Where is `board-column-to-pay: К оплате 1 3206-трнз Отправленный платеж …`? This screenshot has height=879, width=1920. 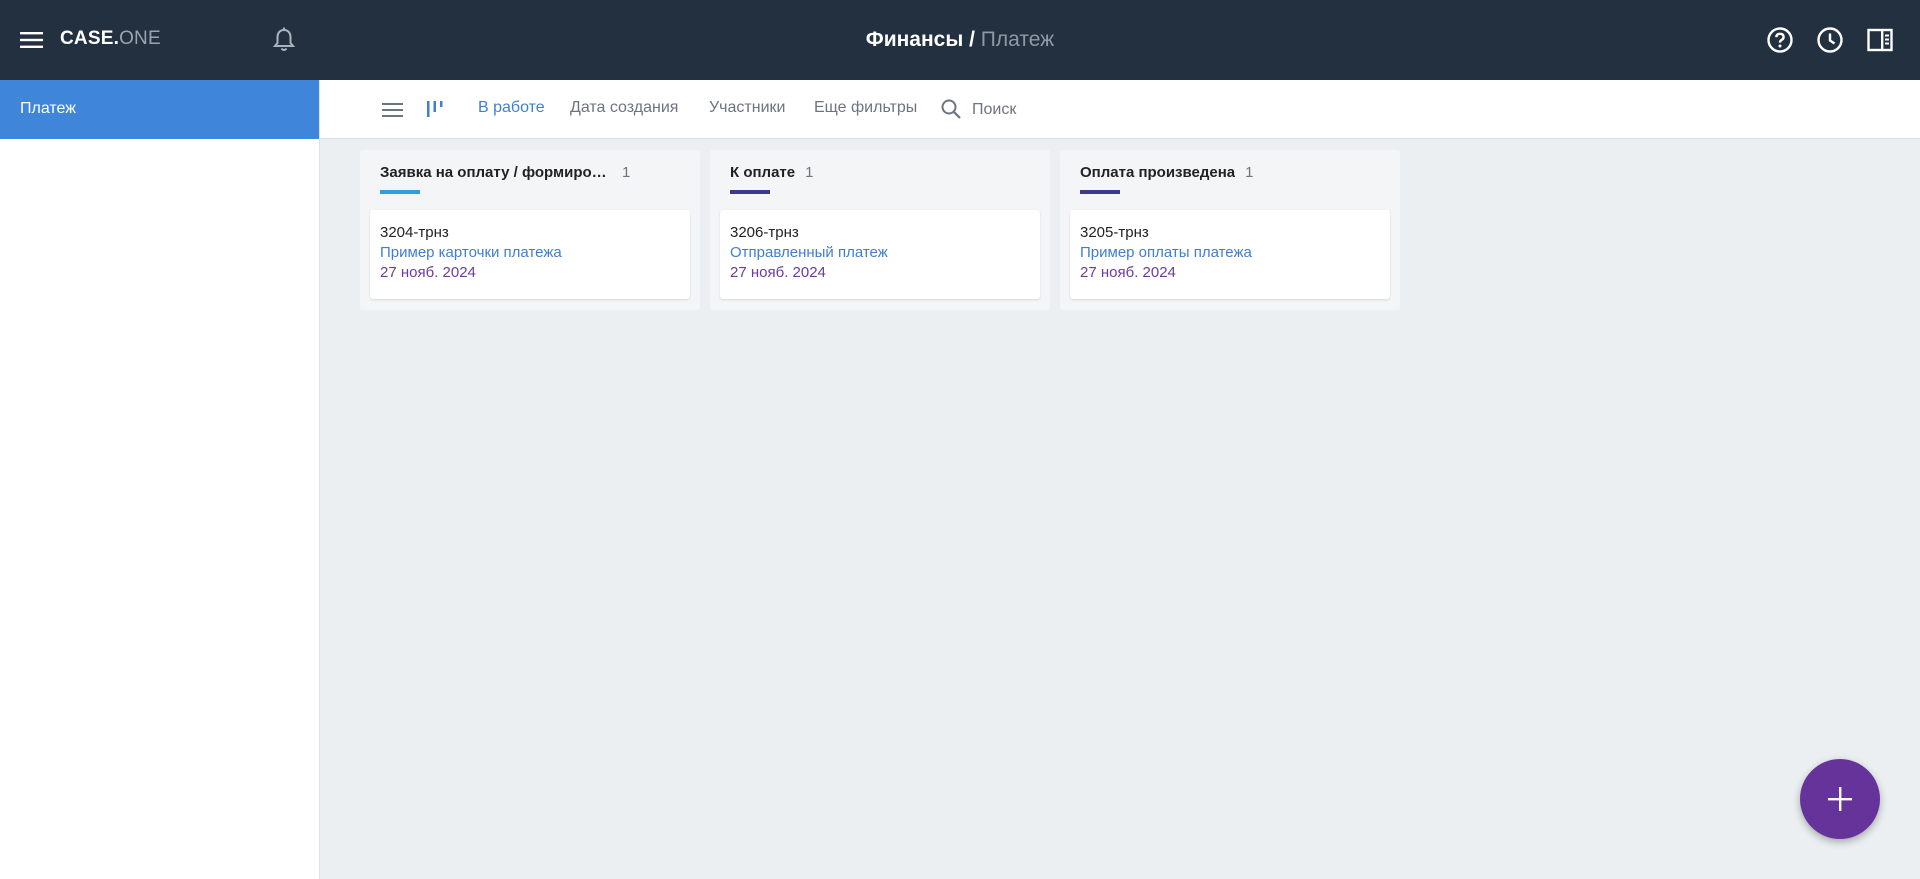 board-column-to-pay: К оплате 1 3206-трнз Отправленный платеж … is located at coordinates (880, 230).